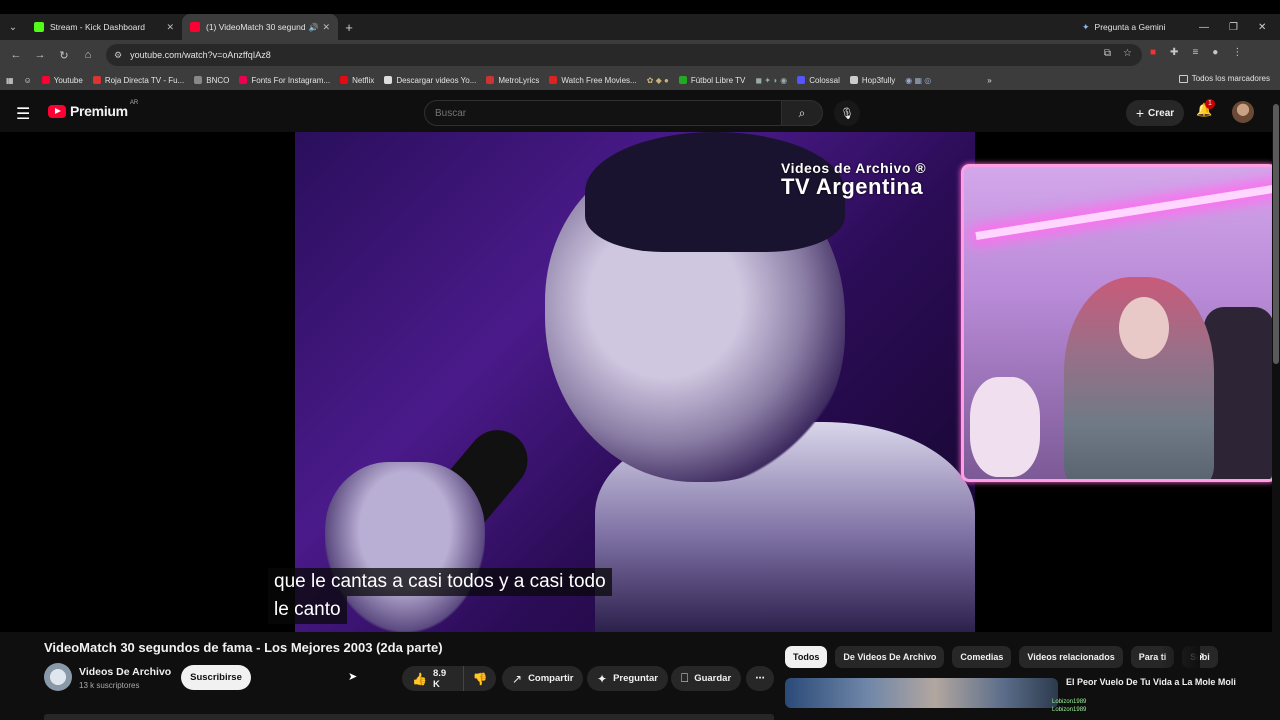 This screenshot has width=1280, height=720. What do you see at coordinates (1195, 52) in the screenshot?
I see `media-control-icon: ≡` at bounding box center [1195, 52].